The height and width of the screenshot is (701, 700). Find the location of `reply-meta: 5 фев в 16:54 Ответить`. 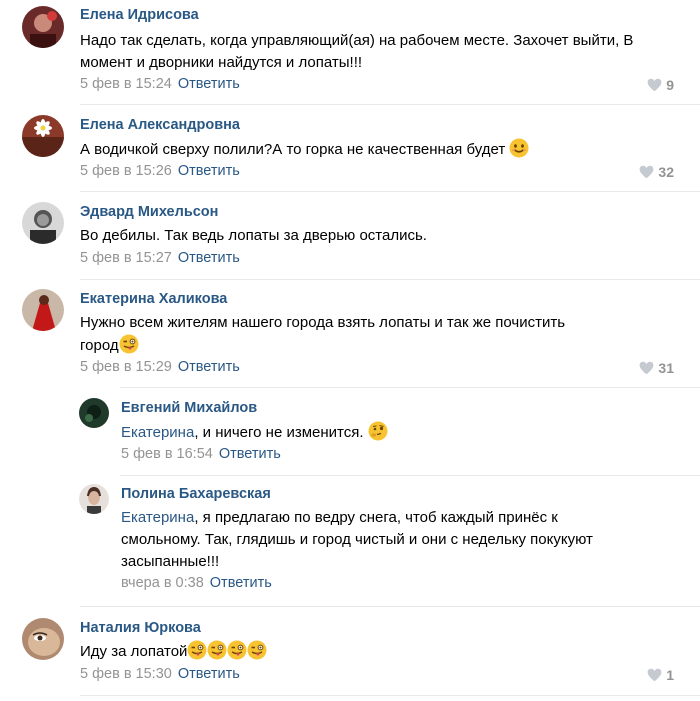

reply-meta: 5 фев в 16:54 Ответить is located at coordinates (201, 454).